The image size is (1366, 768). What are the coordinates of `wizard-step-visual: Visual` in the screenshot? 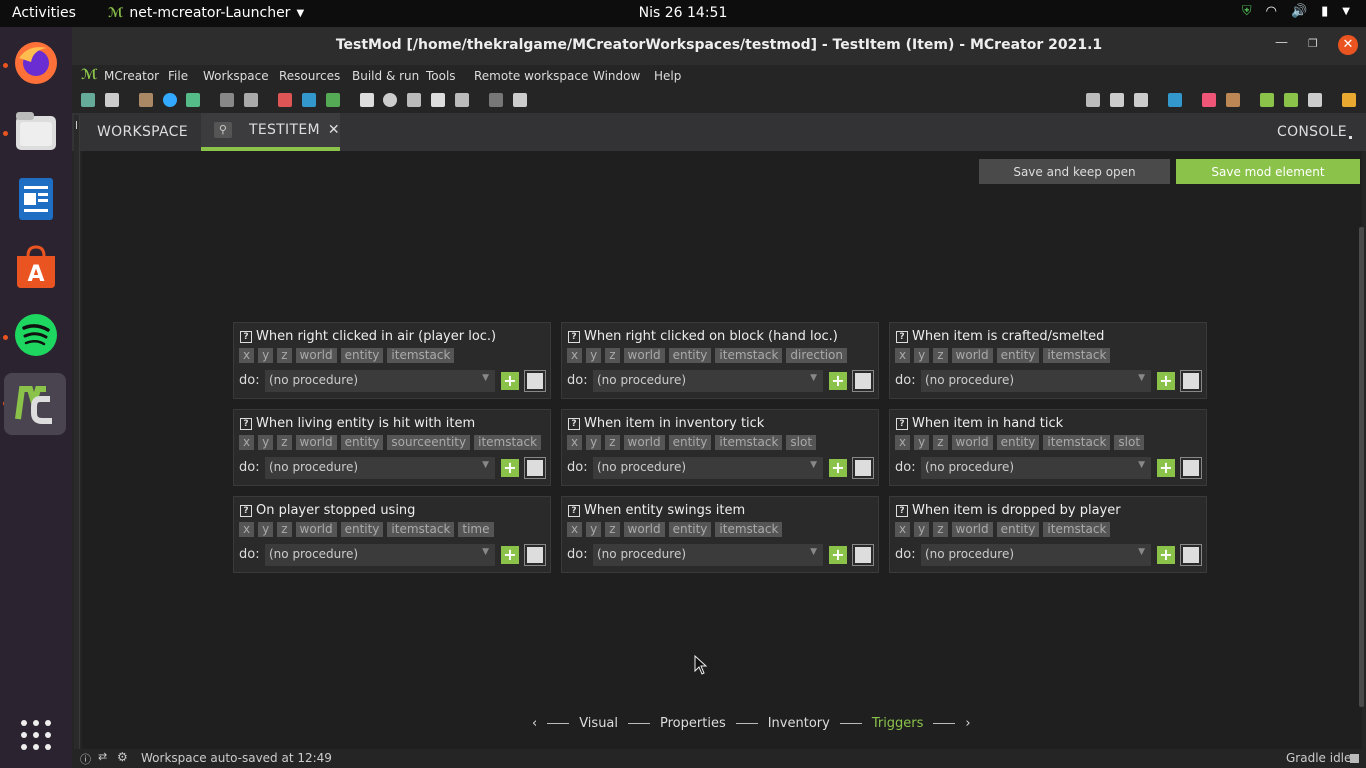 It's located at (598, 723).